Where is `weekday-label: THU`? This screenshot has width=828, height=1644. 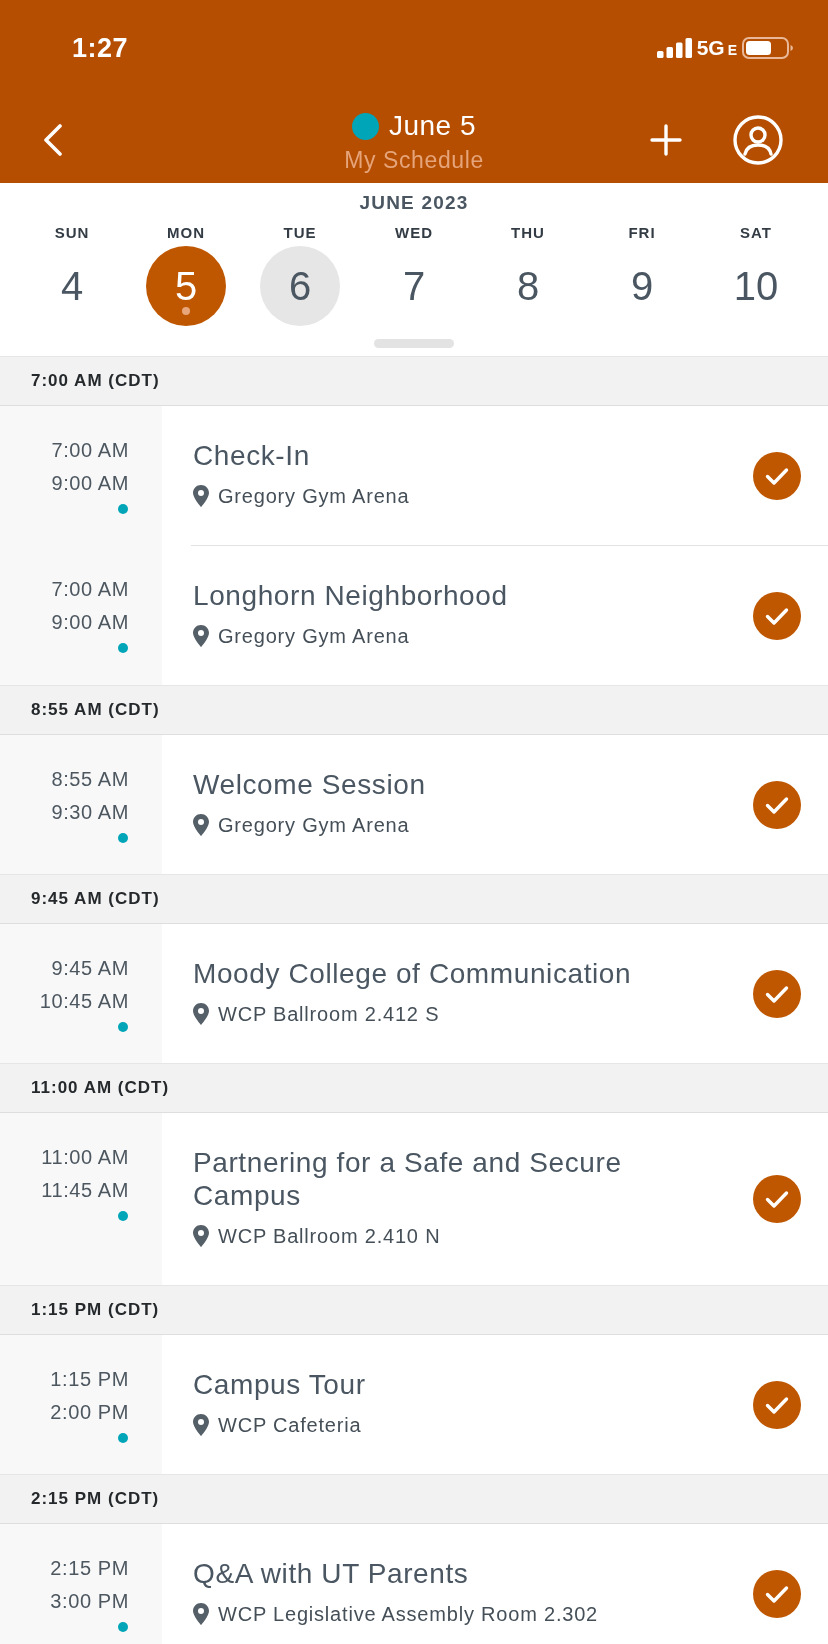 weekday-label: THU is located at coordinates (528, 233).